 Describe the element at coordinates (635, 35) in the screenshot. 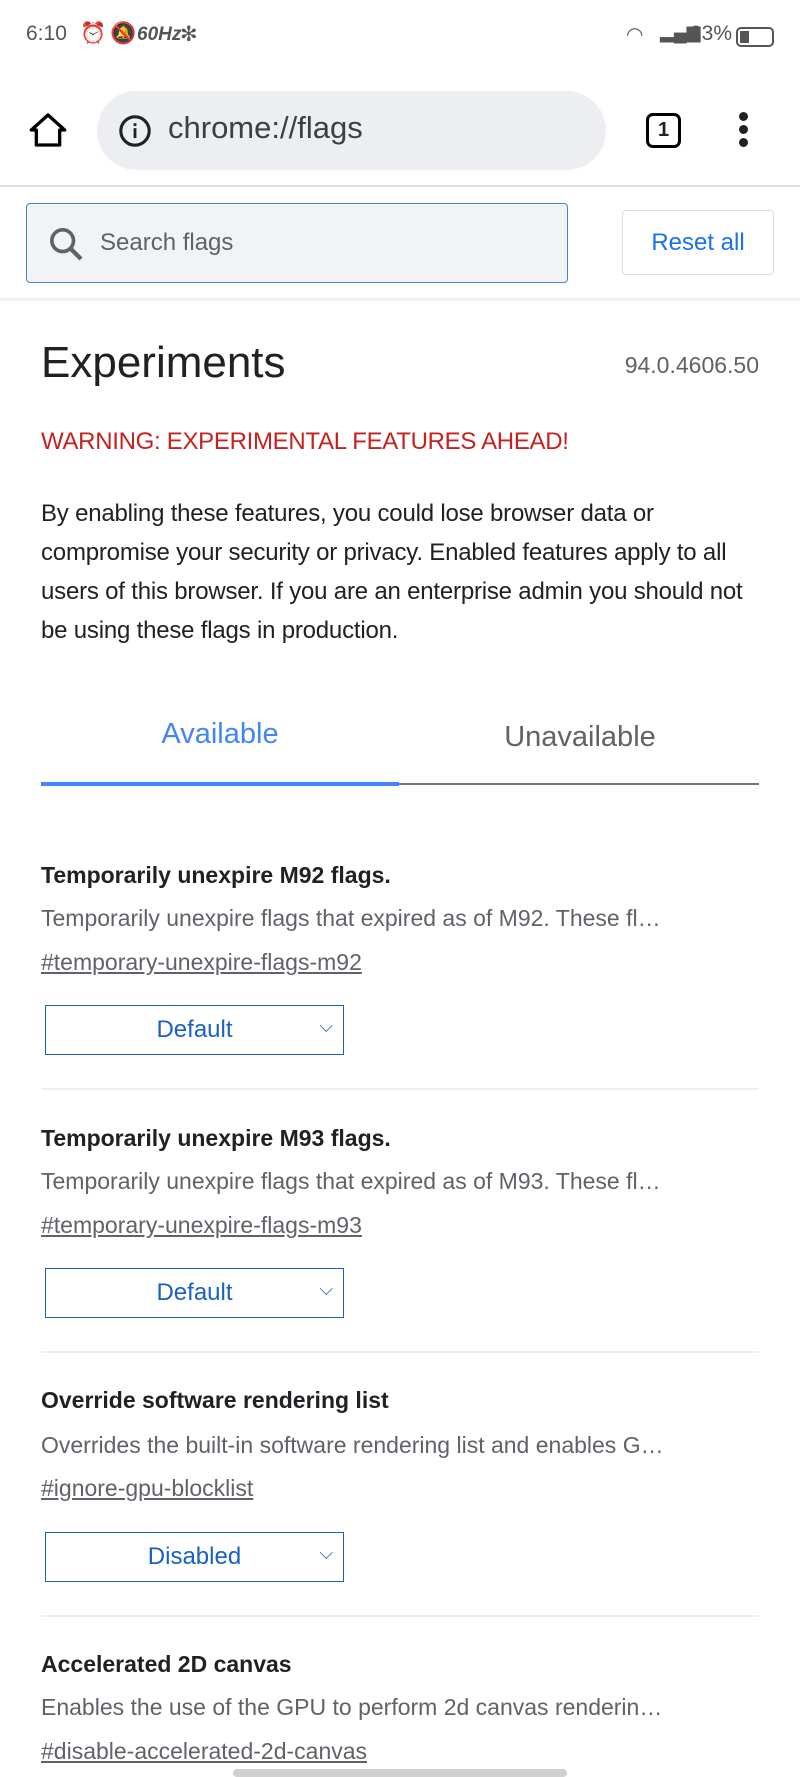

I see `wifi-icon: ◠` at that location.